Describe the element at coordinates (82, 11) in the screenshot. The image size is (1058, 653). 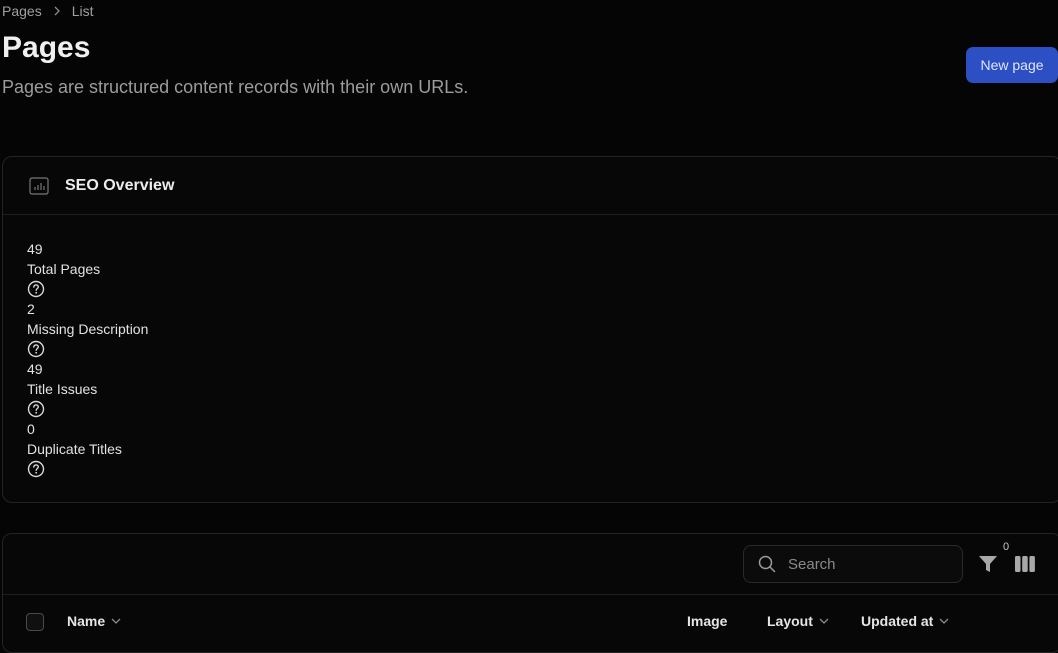
I see `breadcrumb-current: List` at that location.